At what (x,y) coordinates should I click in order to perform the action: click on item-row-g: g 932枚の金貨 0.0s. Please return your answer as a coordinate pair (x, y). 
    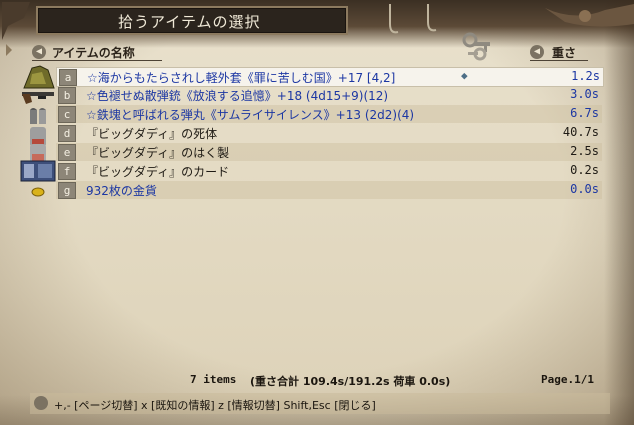
    Looking at the image, I should click on (329, 190).